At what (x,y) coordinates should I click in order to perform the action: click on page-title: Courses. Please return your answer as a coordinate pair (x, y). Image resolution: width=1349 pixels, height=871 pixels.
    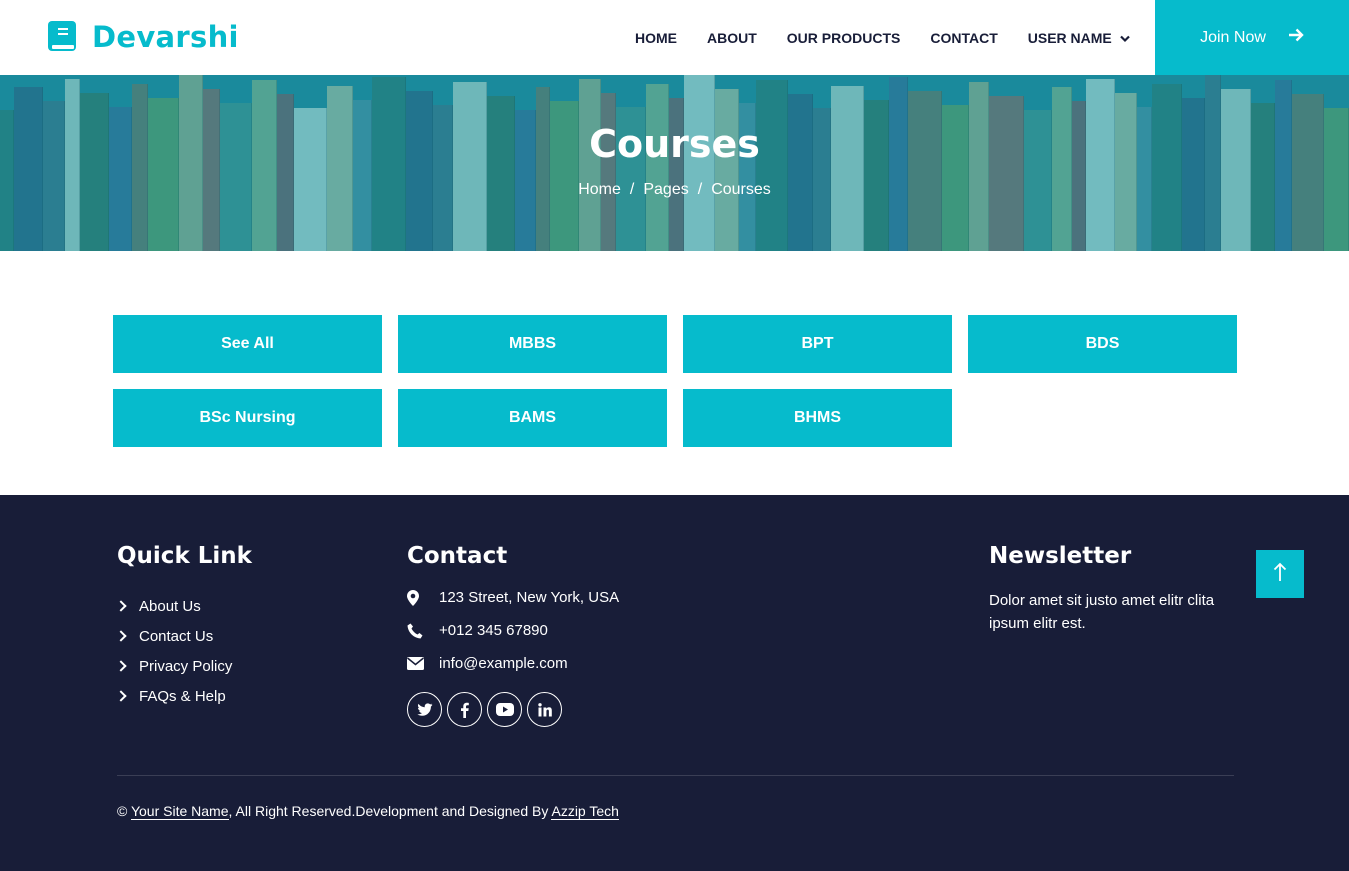
    Looking at the image, I should click on (674, 144).